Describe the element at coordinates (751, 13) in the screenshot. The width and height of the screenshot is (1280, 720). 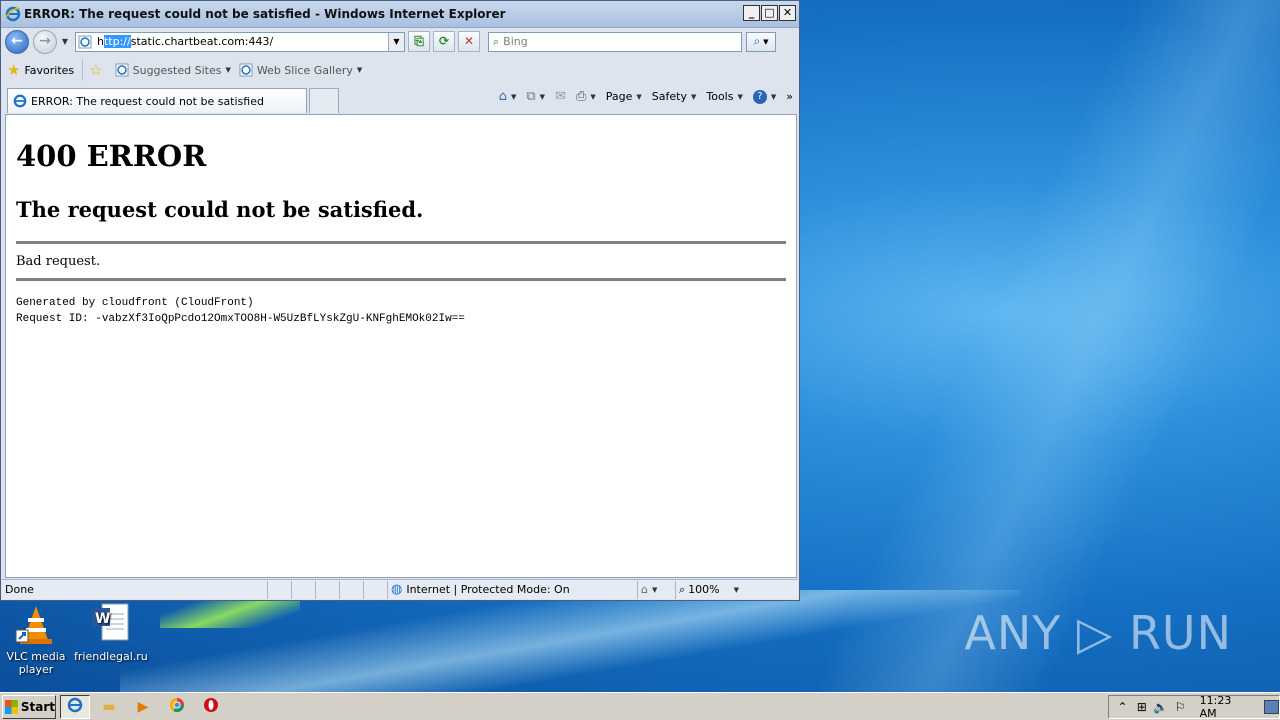
I see `minimize-button: _` at that location.